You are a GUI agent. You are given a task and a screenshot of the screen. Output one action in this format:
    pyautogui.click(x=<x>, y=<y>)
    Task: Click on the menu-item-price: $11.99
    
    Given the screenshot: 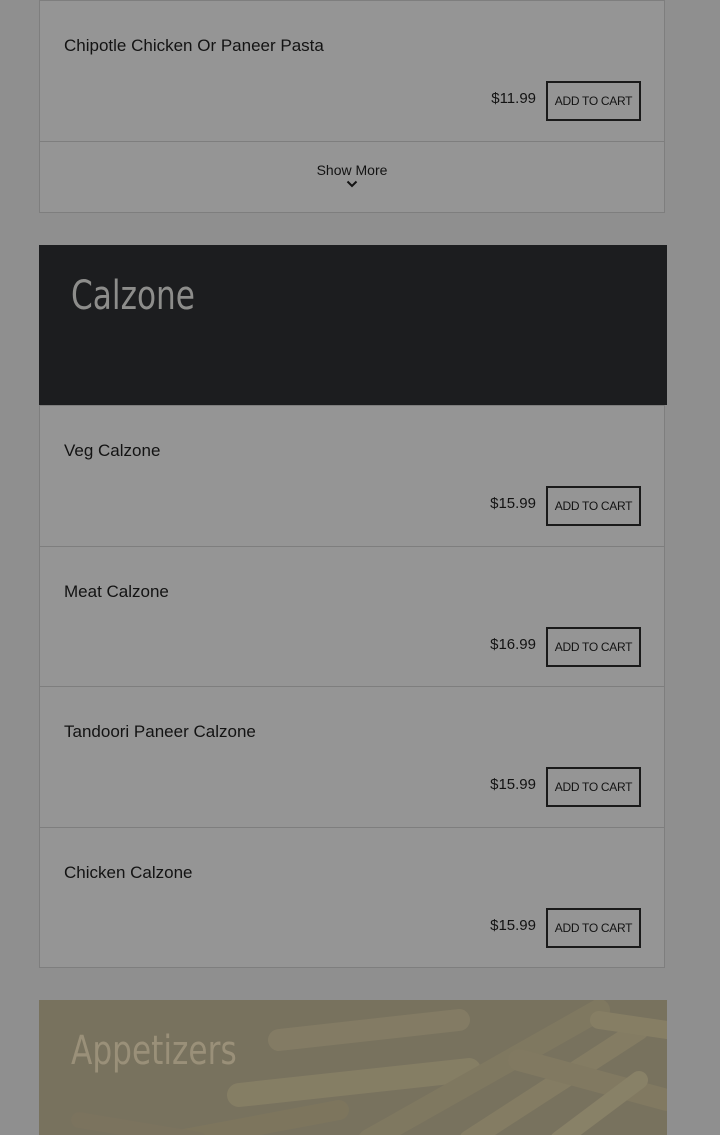 What is the action you would take?
    pyautogui.click(x=513, y=98)
    